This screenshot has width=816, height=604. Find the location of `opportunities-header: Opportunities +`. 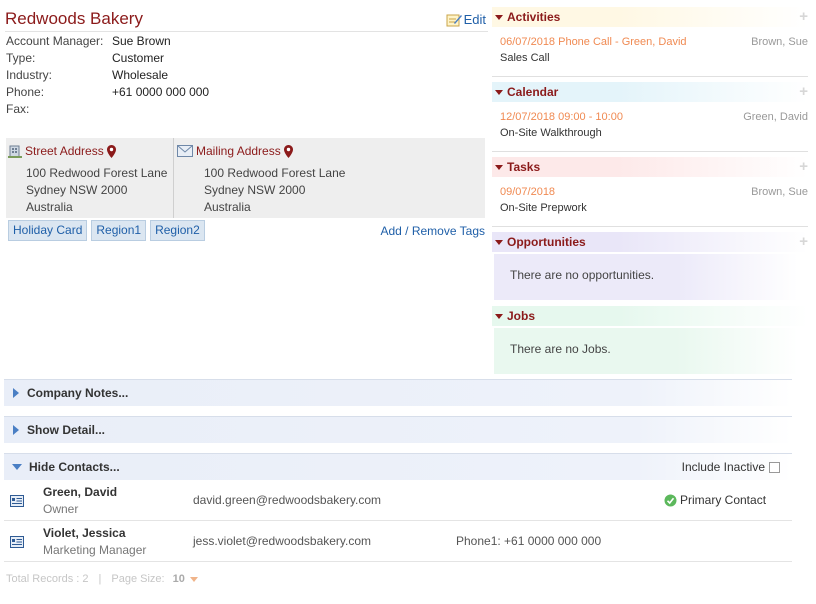

opportunities-header: Opportunities + is located at coordinates (650, 242).